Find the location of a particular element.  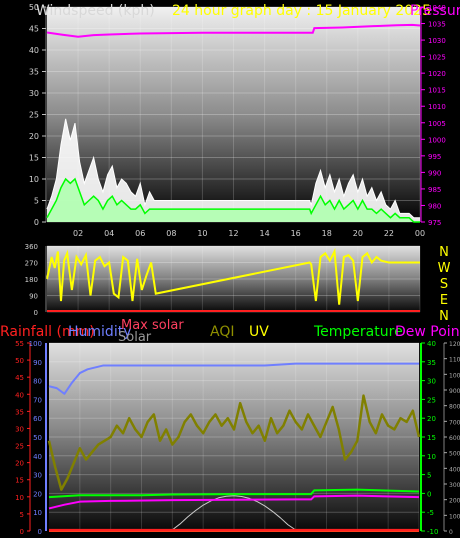

rain-tick-label: 20 is located at coordinates (19, 464).